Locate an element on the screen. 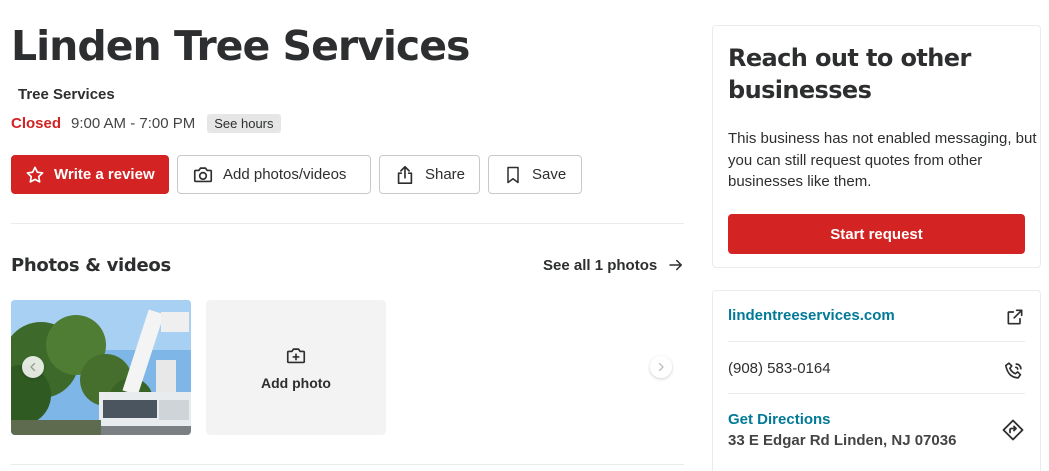 The height and width of the screenshot is (471, 1049). chevron-left-icon is located at coordinates (33, 367).